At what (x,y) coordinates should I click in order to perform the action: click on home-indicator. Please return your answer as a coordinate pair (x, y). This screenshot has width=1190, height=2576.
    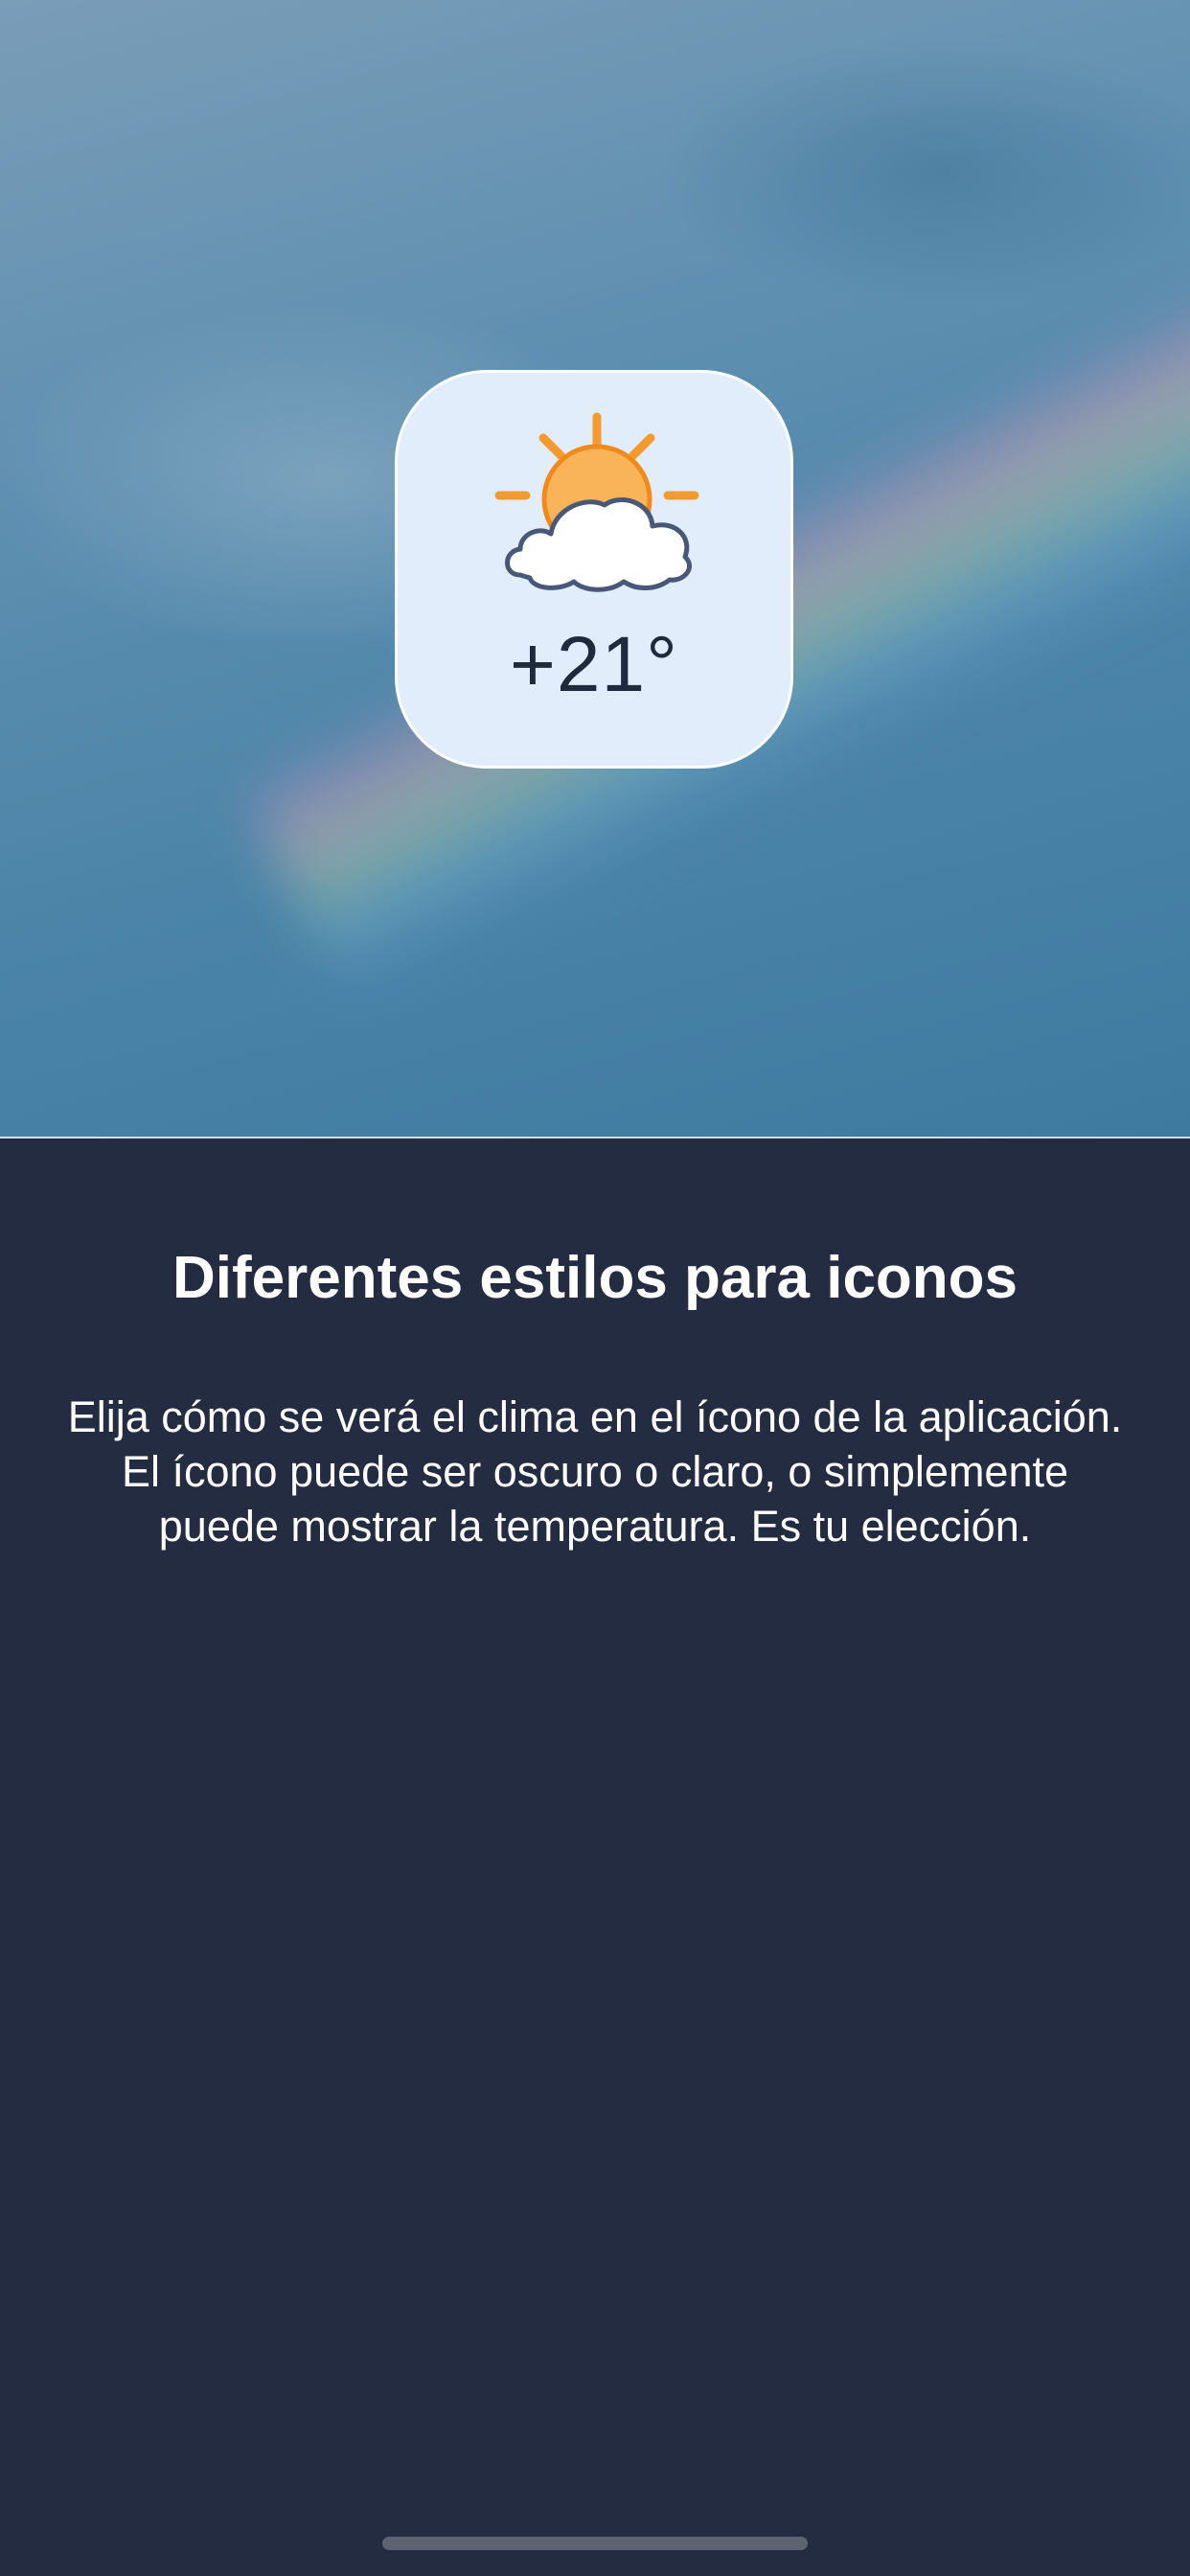
    Looking at the image, I should click on (595, 2543).